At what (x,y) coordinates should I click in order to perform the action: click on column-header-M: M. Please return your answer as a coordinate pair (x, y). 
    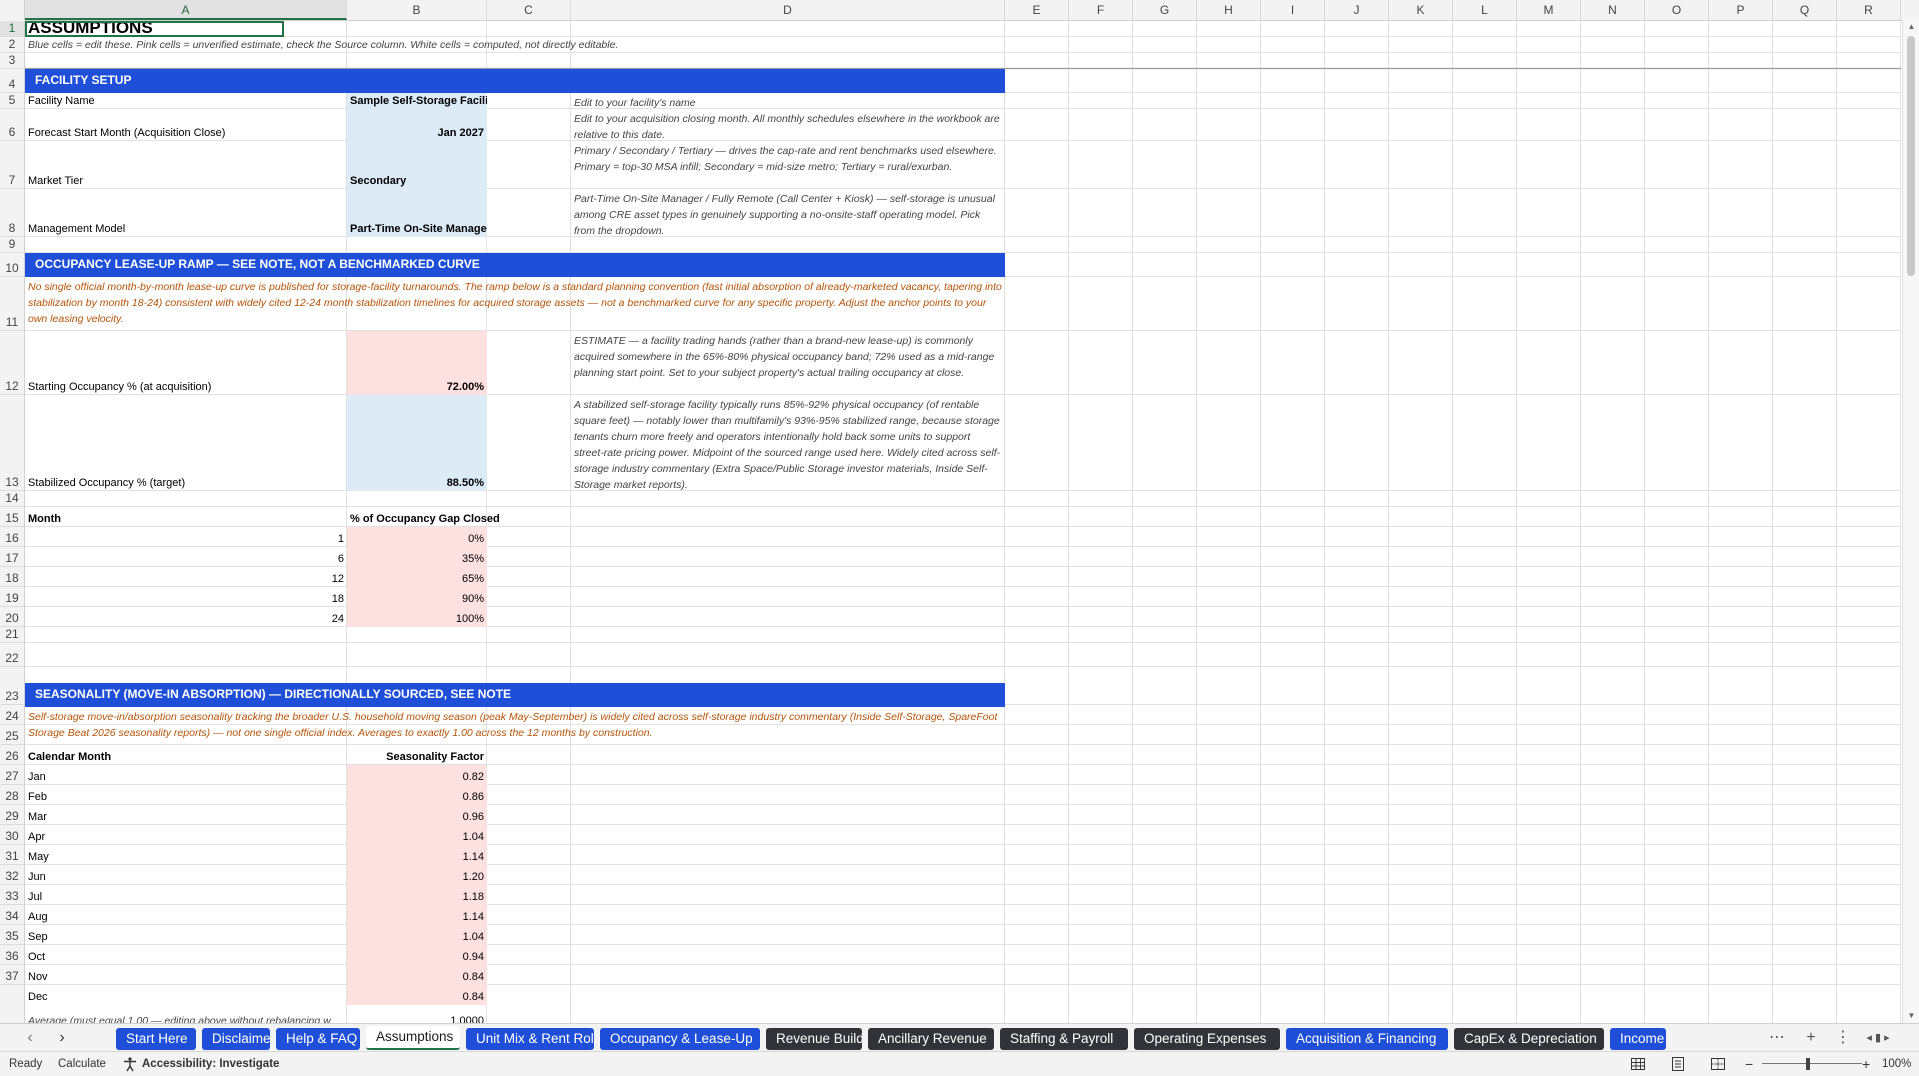
    Looking at the image, I should click on (1549, 10).